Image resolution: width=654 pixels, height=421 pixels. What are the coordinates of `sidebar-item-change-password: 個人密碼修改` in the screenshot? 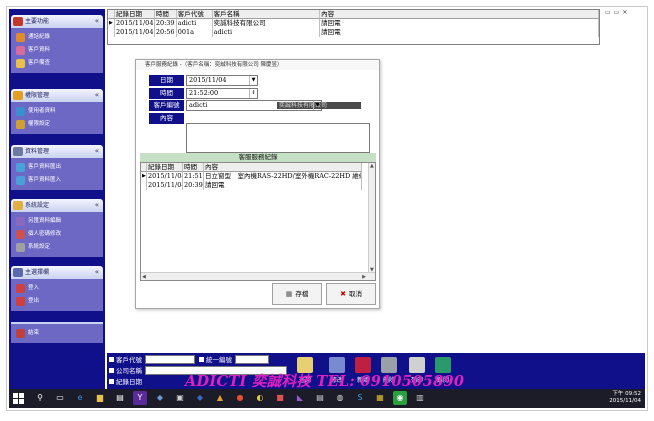 It's located at (59, 234).